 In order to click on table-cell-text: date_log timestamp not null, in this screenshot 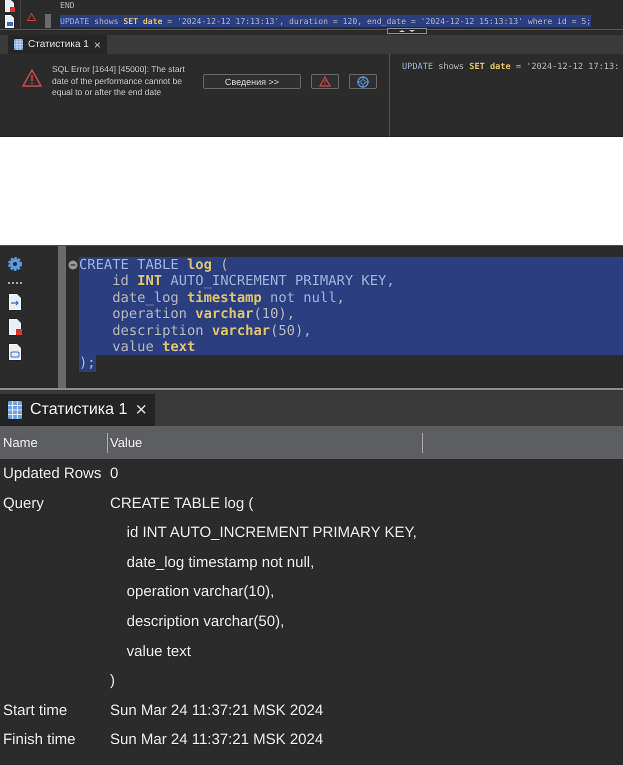, I will do `click(221, 562)`.